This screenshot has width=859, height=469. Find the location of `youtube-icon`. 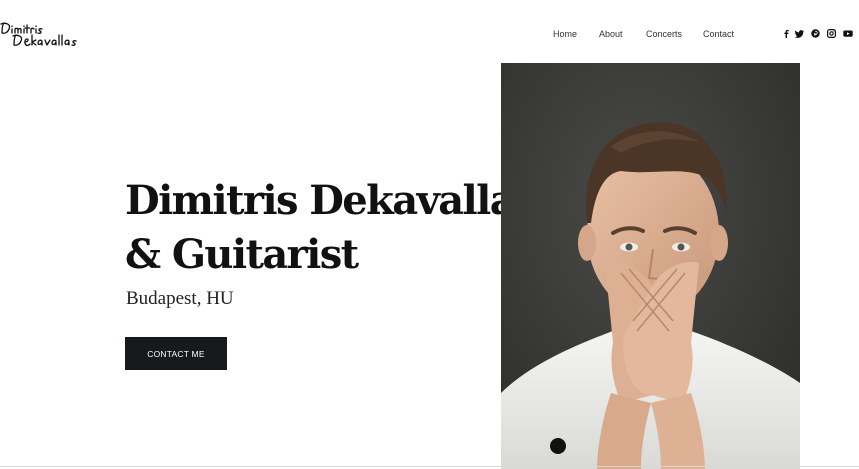

youtube-icon is located at coordinates (848, 33).